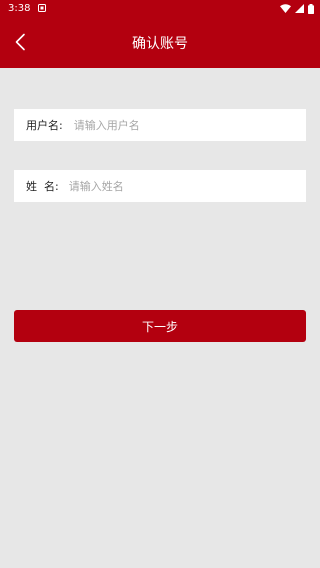  What do you see at coordinates (42, 186) in the screenshot?
I see `name-label: 姓 名:` at bounding box center [42, 186].